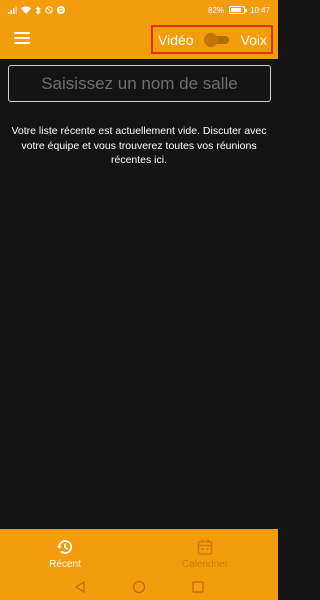  I want to click on home-icon, so click(139, 587).